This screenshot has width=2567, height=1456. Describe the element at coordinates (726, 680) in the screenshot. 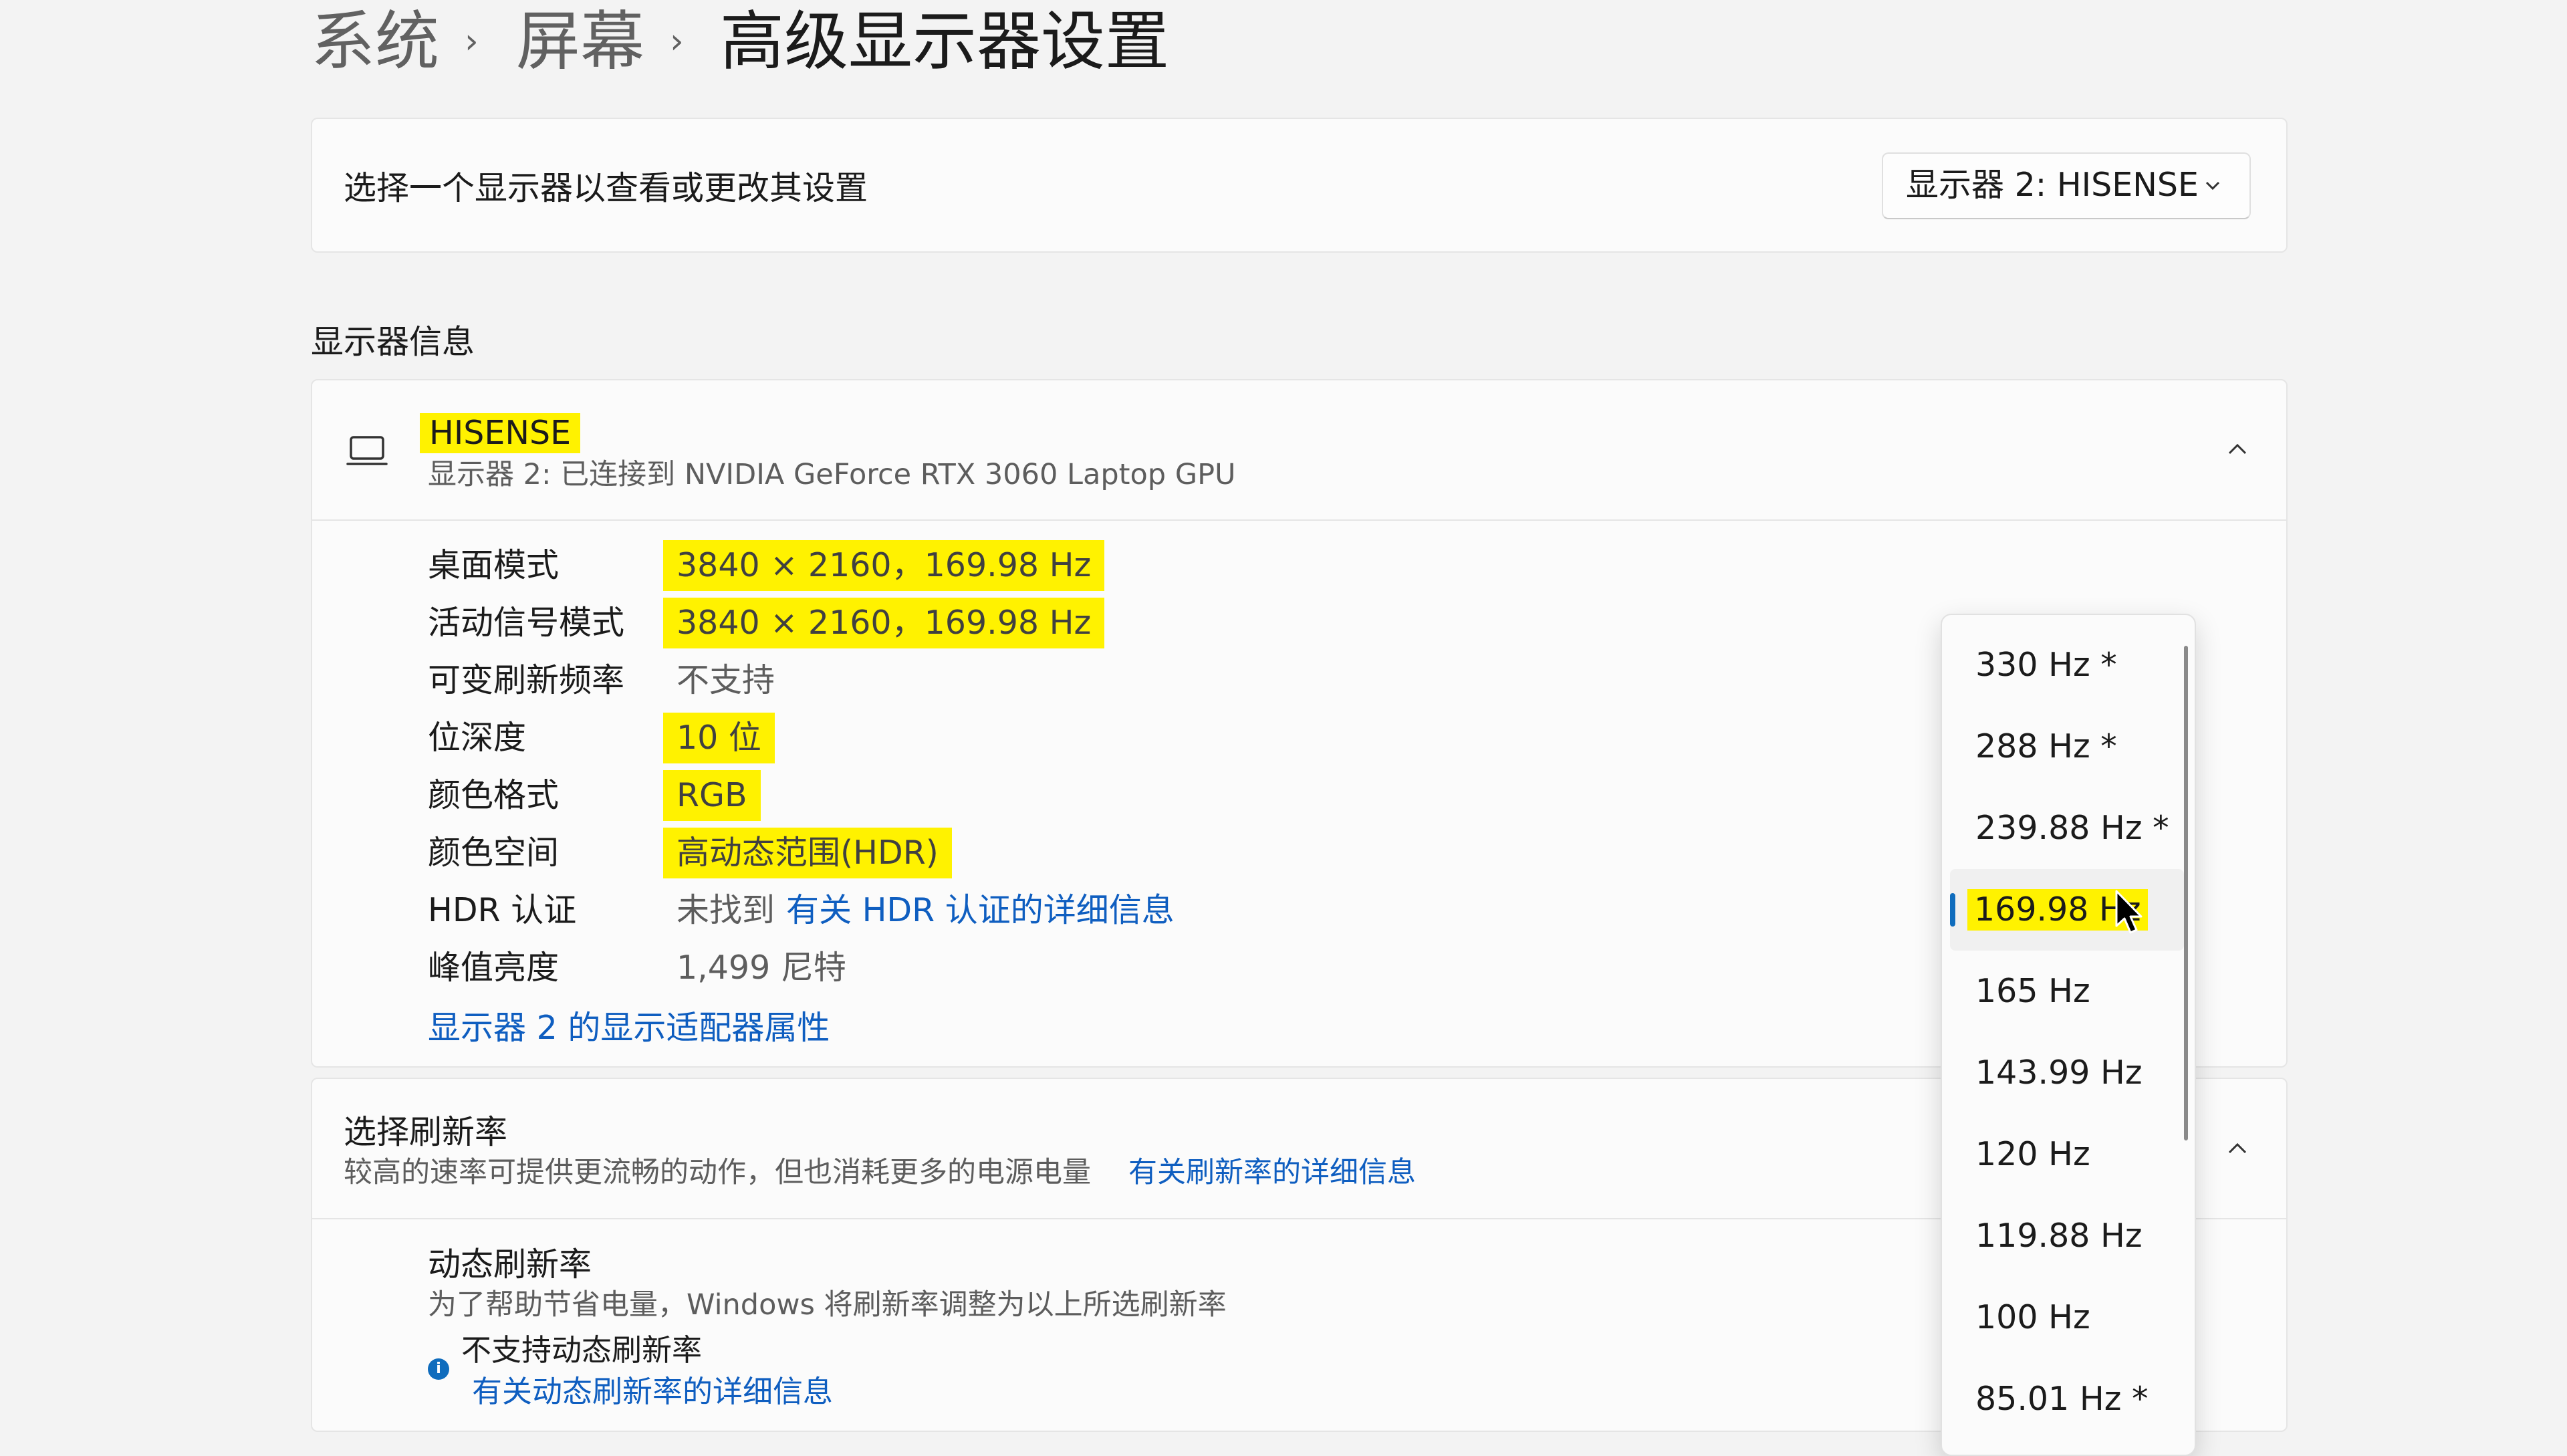

I see `info-value: 不支持` at that location.